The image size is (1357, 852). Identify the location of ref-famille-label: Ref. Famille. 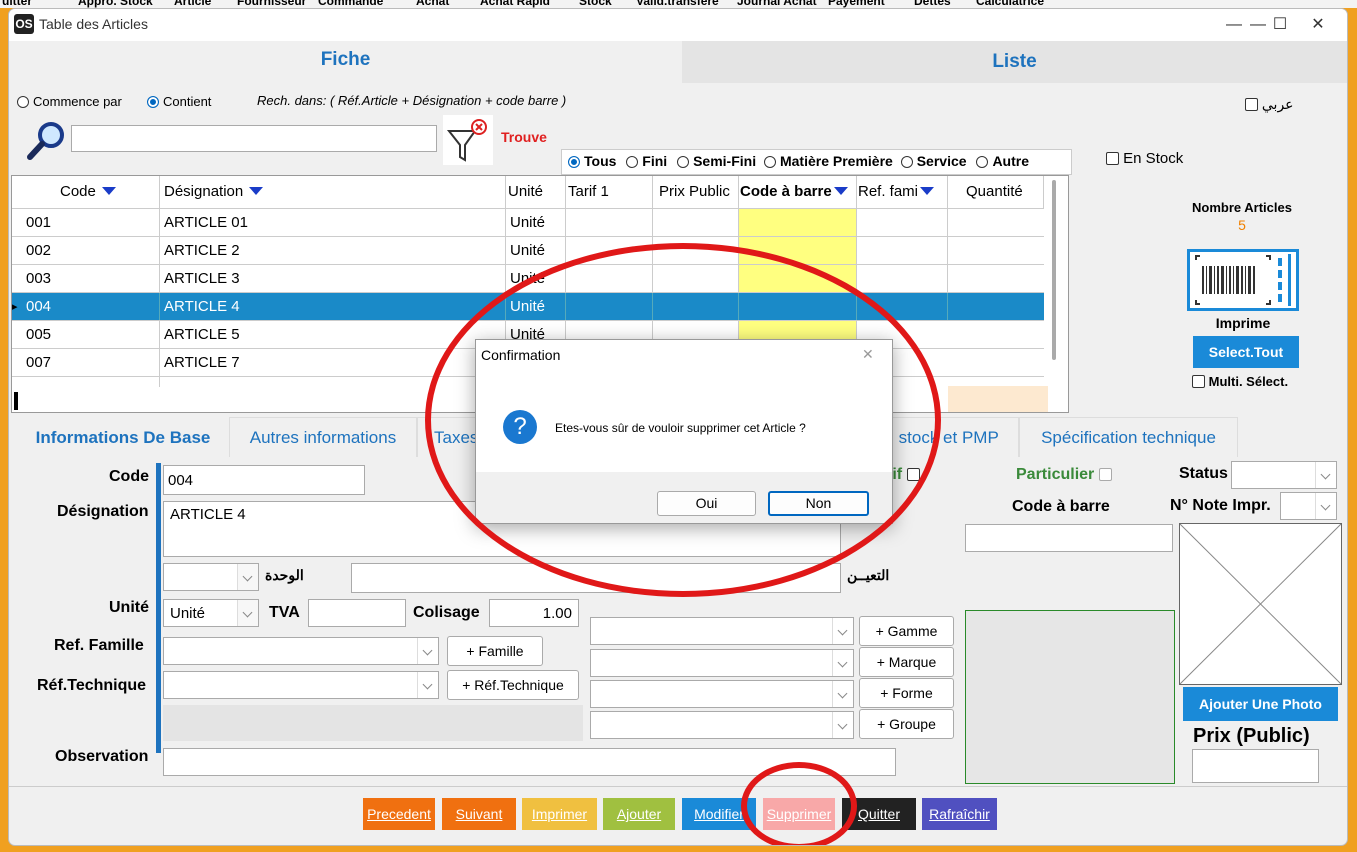
(99, 645).